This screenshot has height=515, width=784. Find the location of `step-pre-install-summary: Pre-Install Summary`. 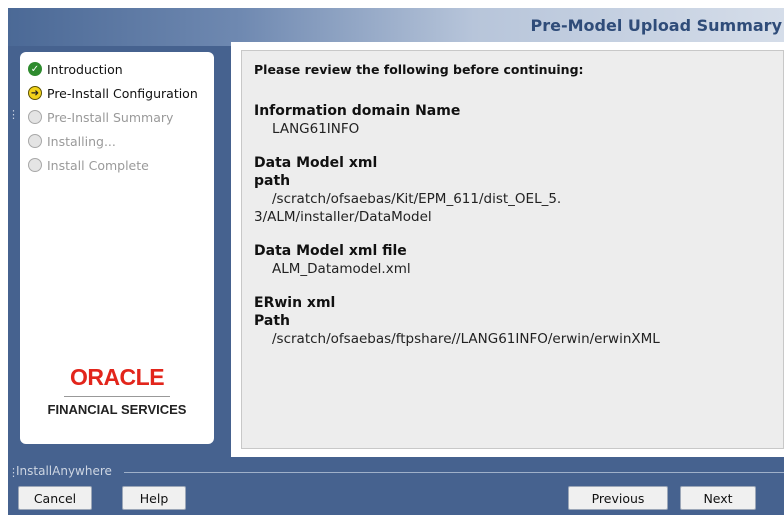

step-pre-install-summary: Pre-Install Summary is located at coordinates (100, 117).